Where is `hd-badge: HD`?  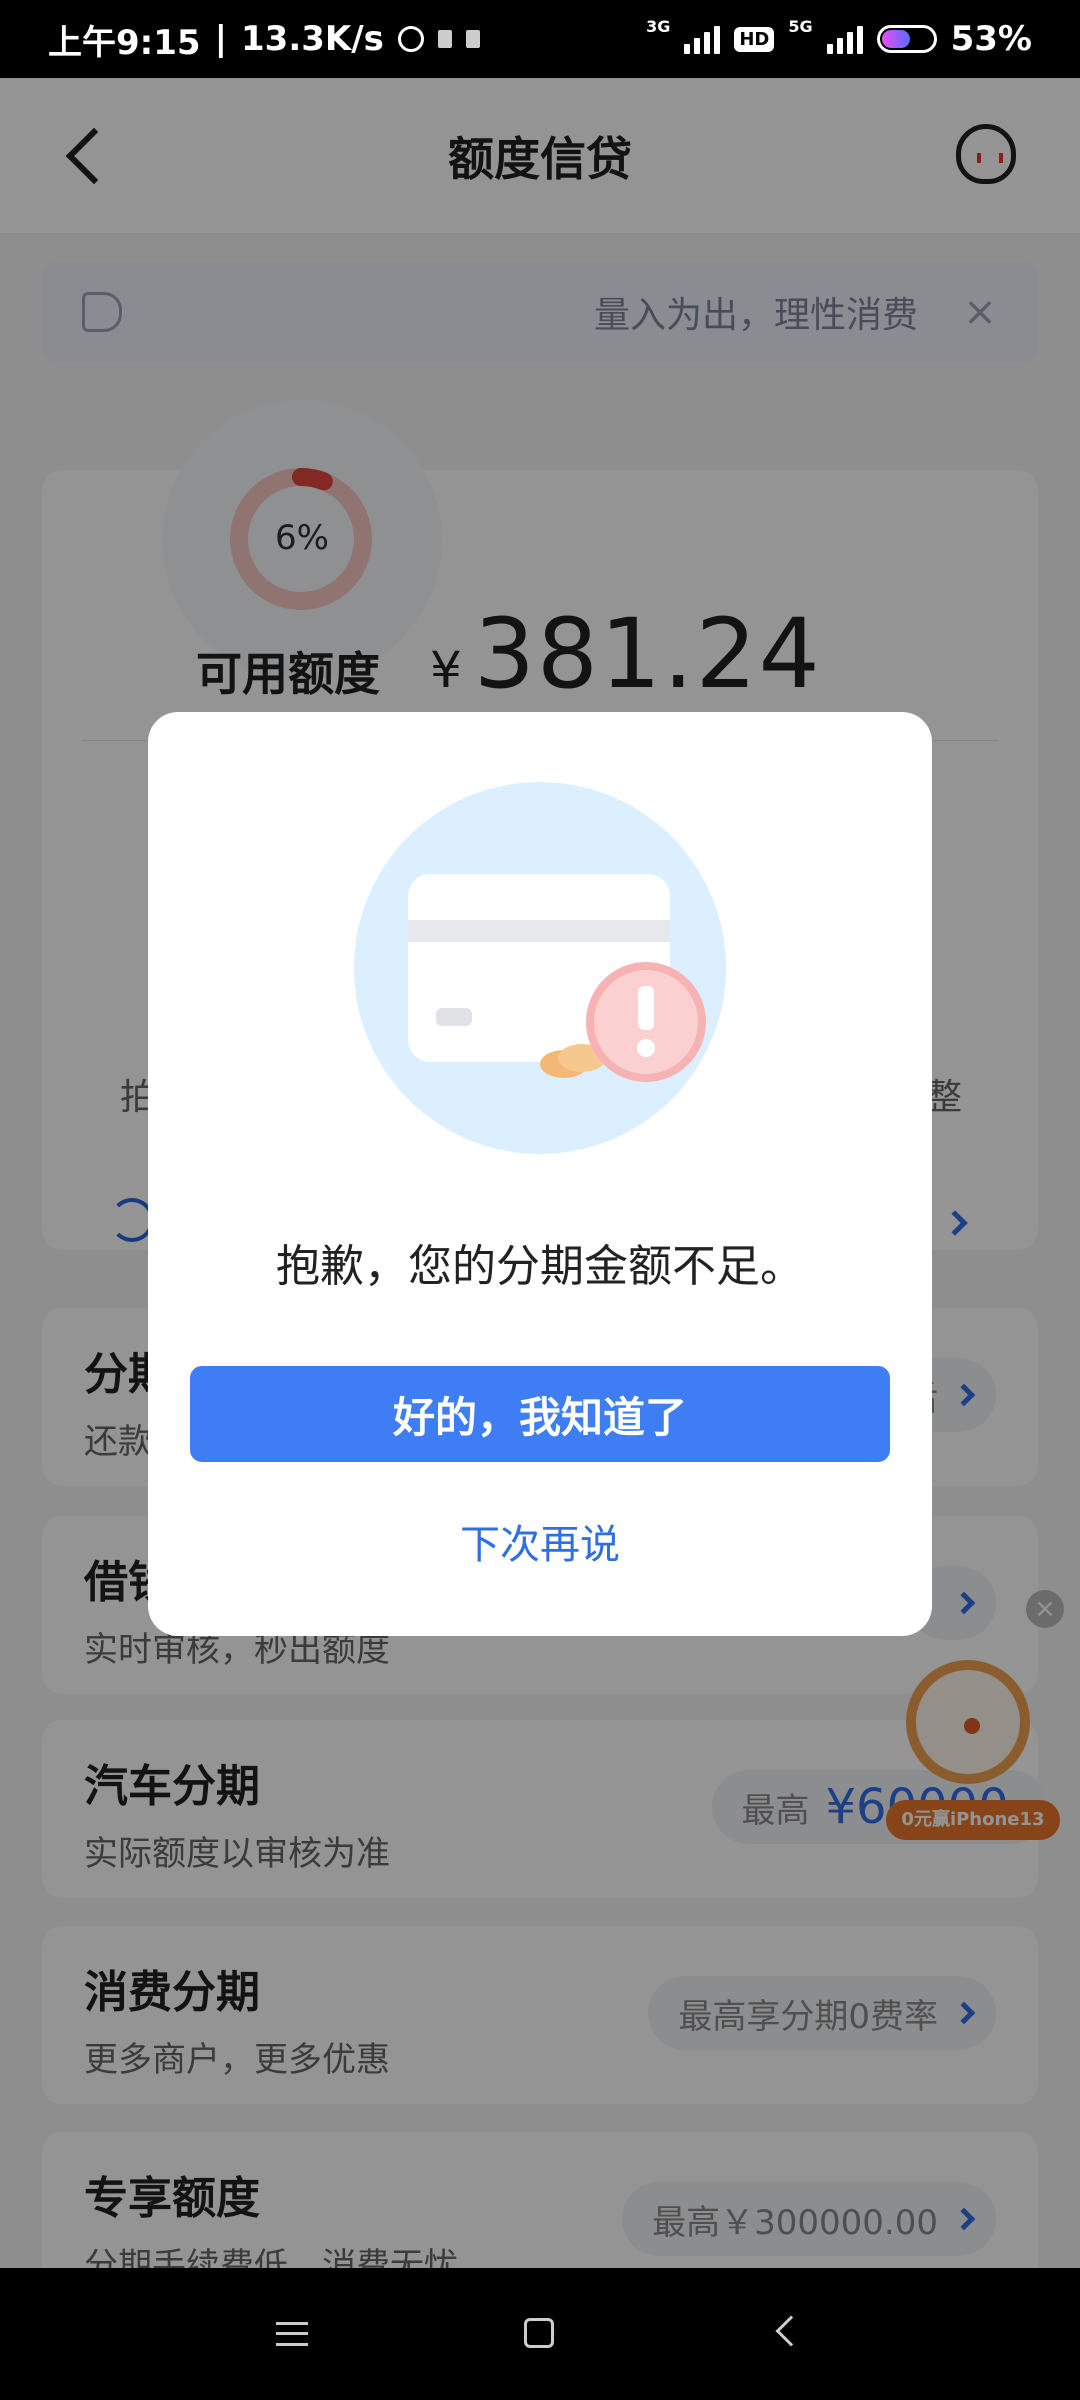
hd-badge: HD is located at coordinates (754, 39).